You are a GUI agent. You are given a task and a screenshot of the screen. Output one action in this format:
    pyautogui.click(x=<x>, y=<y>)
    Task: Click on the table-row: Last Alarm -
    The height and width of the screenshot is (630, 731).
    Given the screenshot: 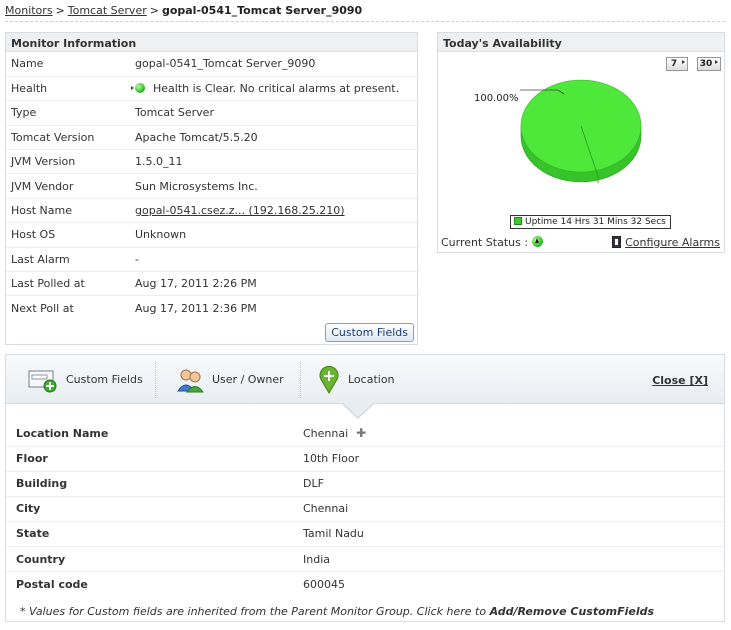 What is the action you would take?
    pyautogui.click(x=211, y=260)
    